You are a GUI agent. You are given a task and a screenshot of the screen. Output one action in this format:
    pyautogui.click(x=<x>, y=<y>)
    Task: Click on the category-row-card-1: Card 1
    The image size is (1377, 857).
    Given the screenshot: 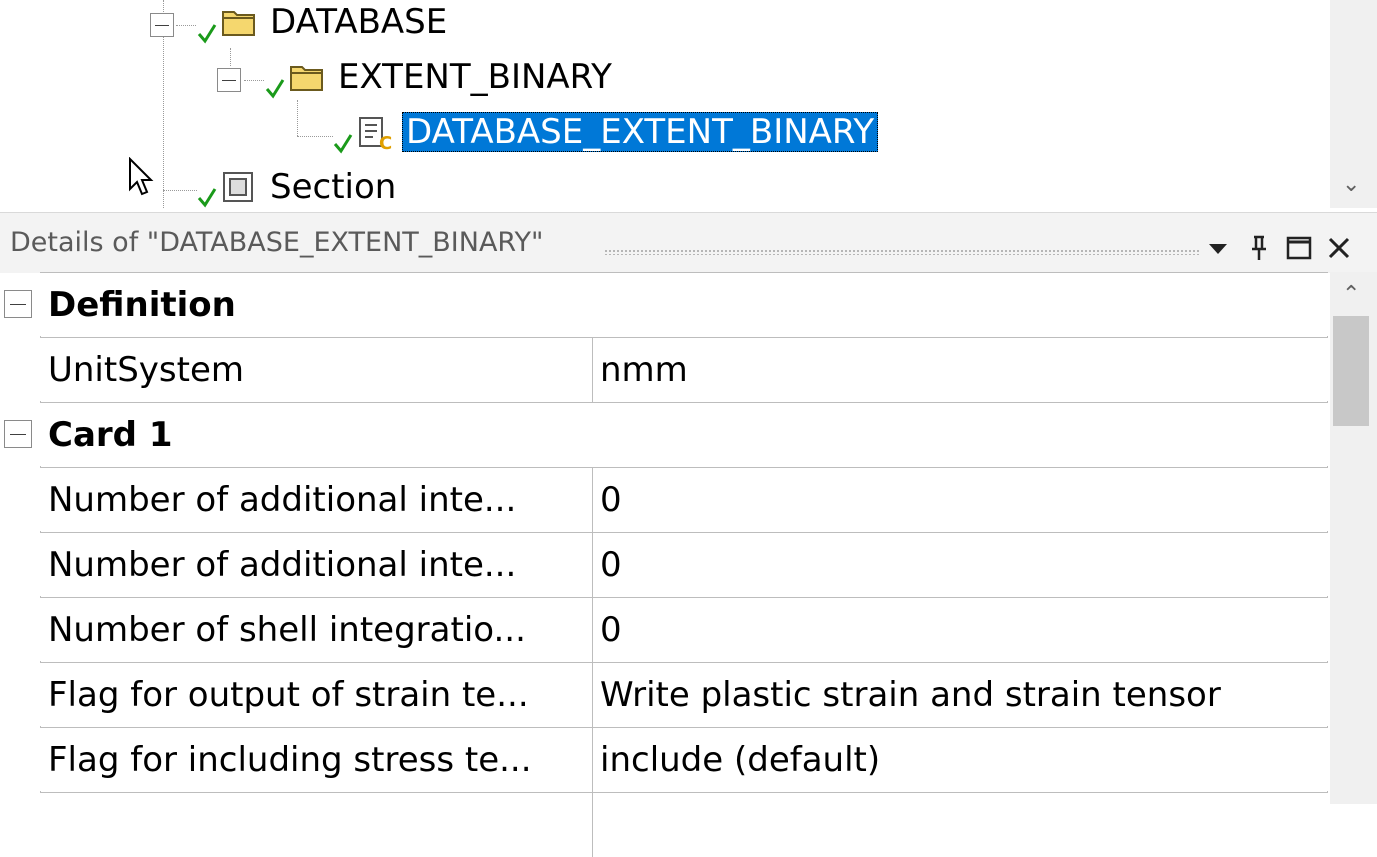 What is the action you would take?
    pyautogui.click(x=684, y=434)
    